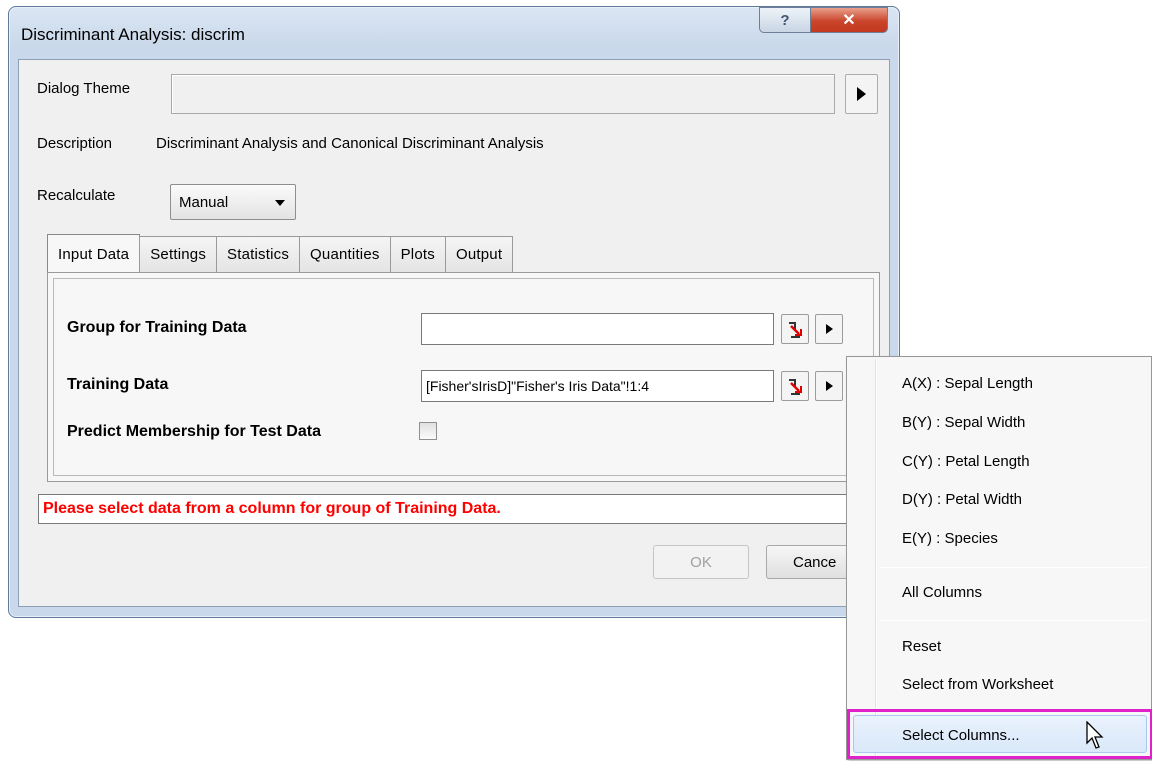  I want to click on menu-item-all-columns: All Columns, so click(942, 592).